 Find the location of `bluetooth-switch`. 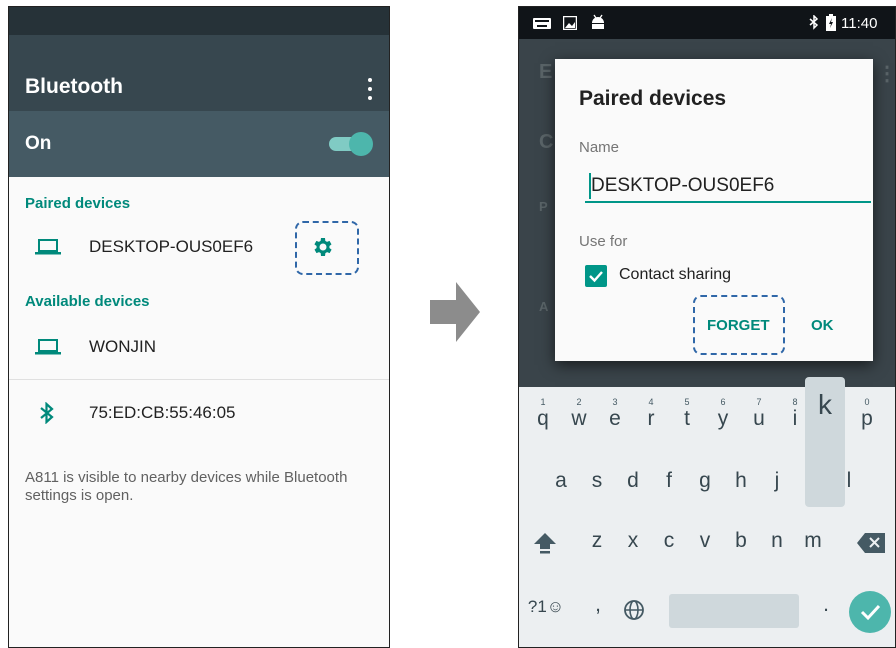

bluetooth-switch is located at coordinates (351, 144).